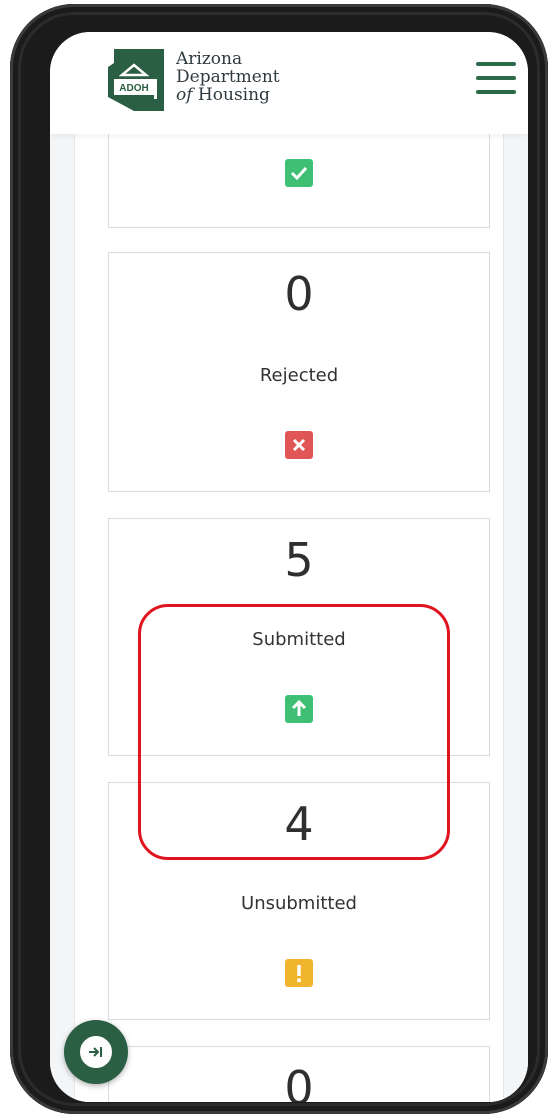 The height and width of the screenshot is (1118, 555). Describe the element at coordinates (299, 173) in the screenshot. I see `check-icon` at that location.